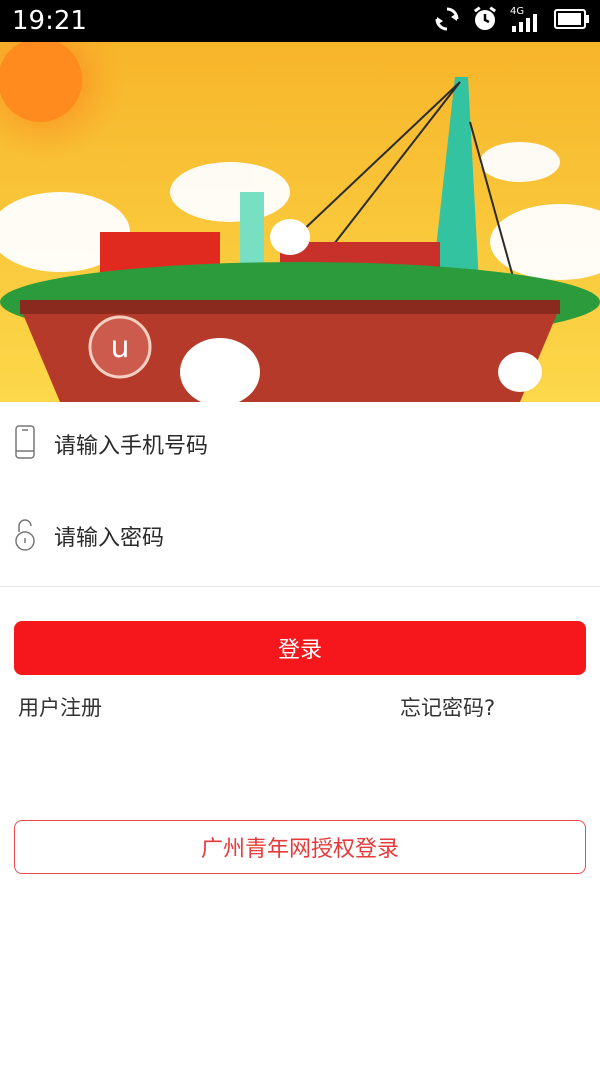 The image size is (600, 1067). Describe the element at coordinates (447, 21) in the screenshot. I see `sync-icon` at that location.